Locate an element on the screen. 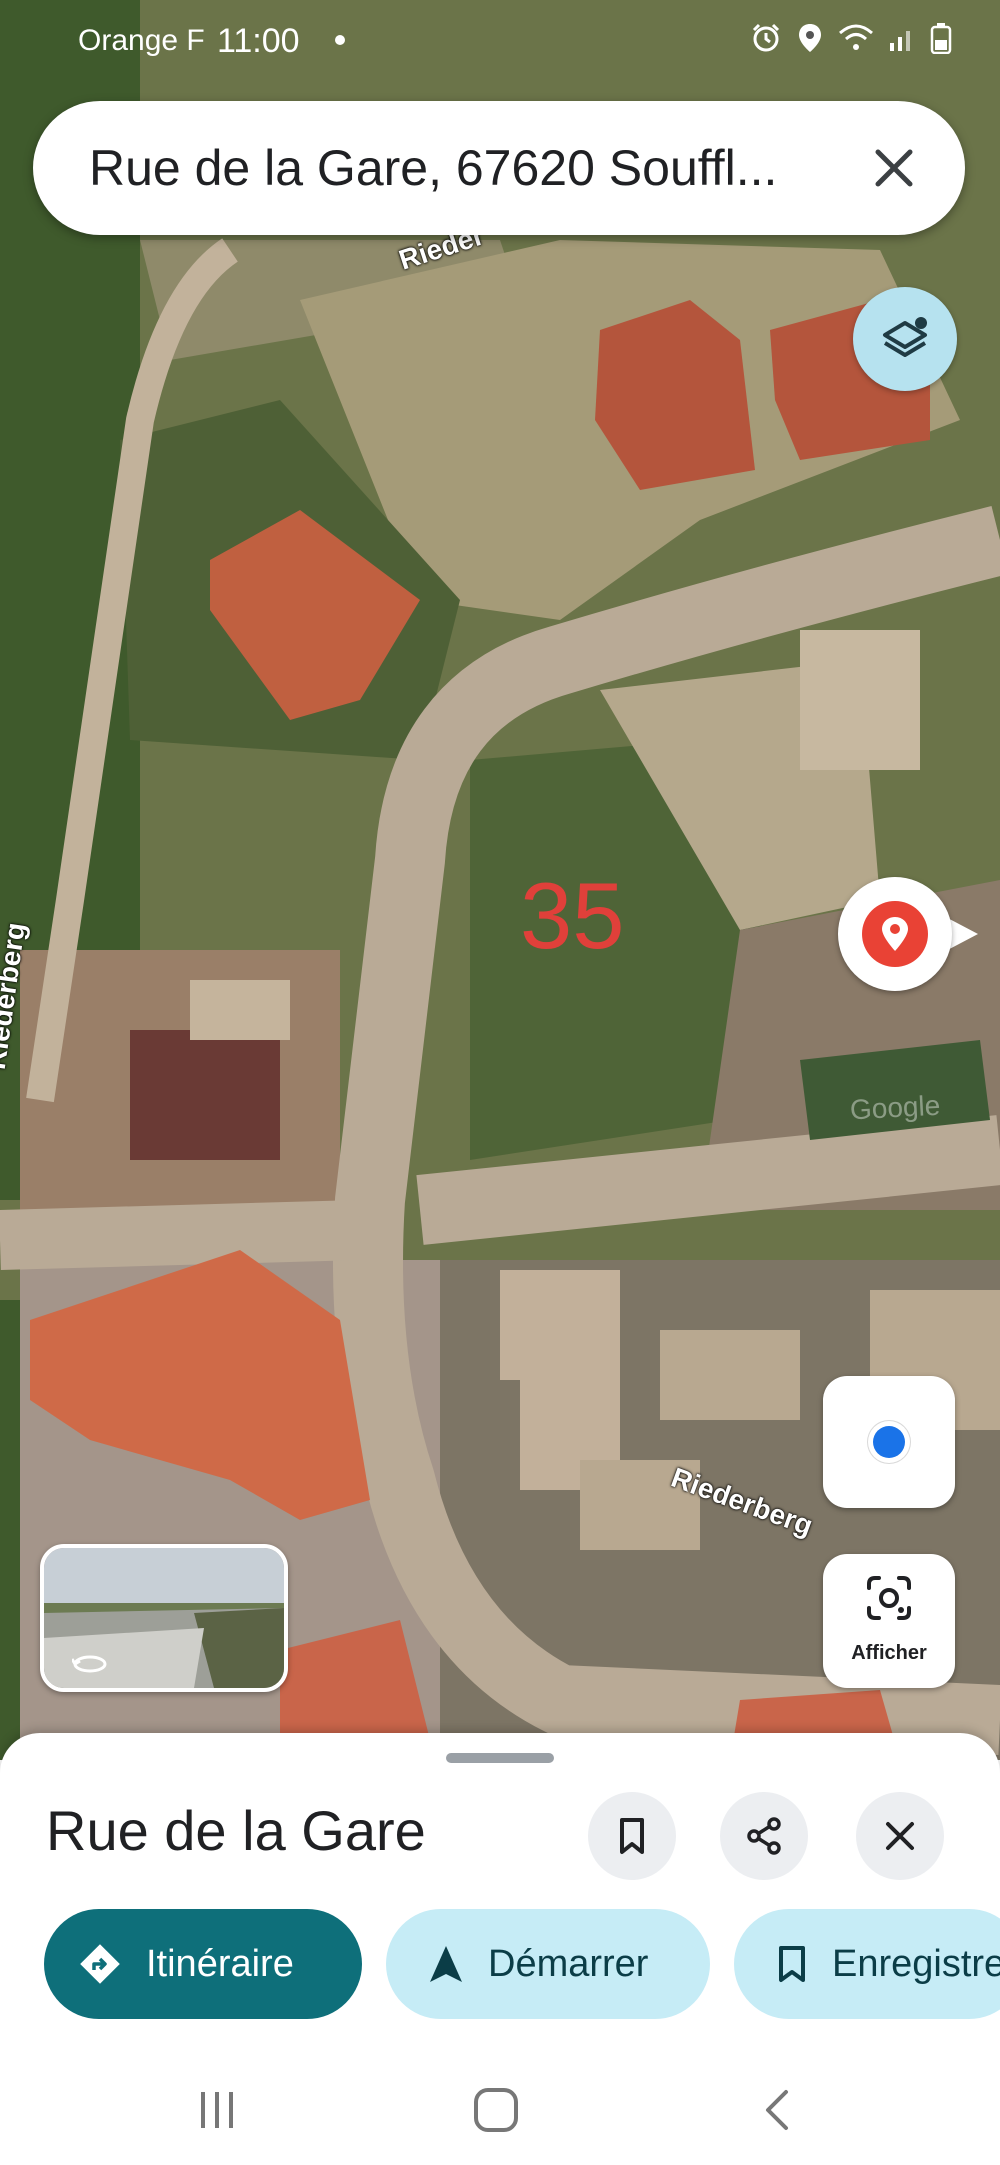 The height and width of the screenshot is (2165, 1000). carrier-label: Orange F is located at coordinates (141, 40).